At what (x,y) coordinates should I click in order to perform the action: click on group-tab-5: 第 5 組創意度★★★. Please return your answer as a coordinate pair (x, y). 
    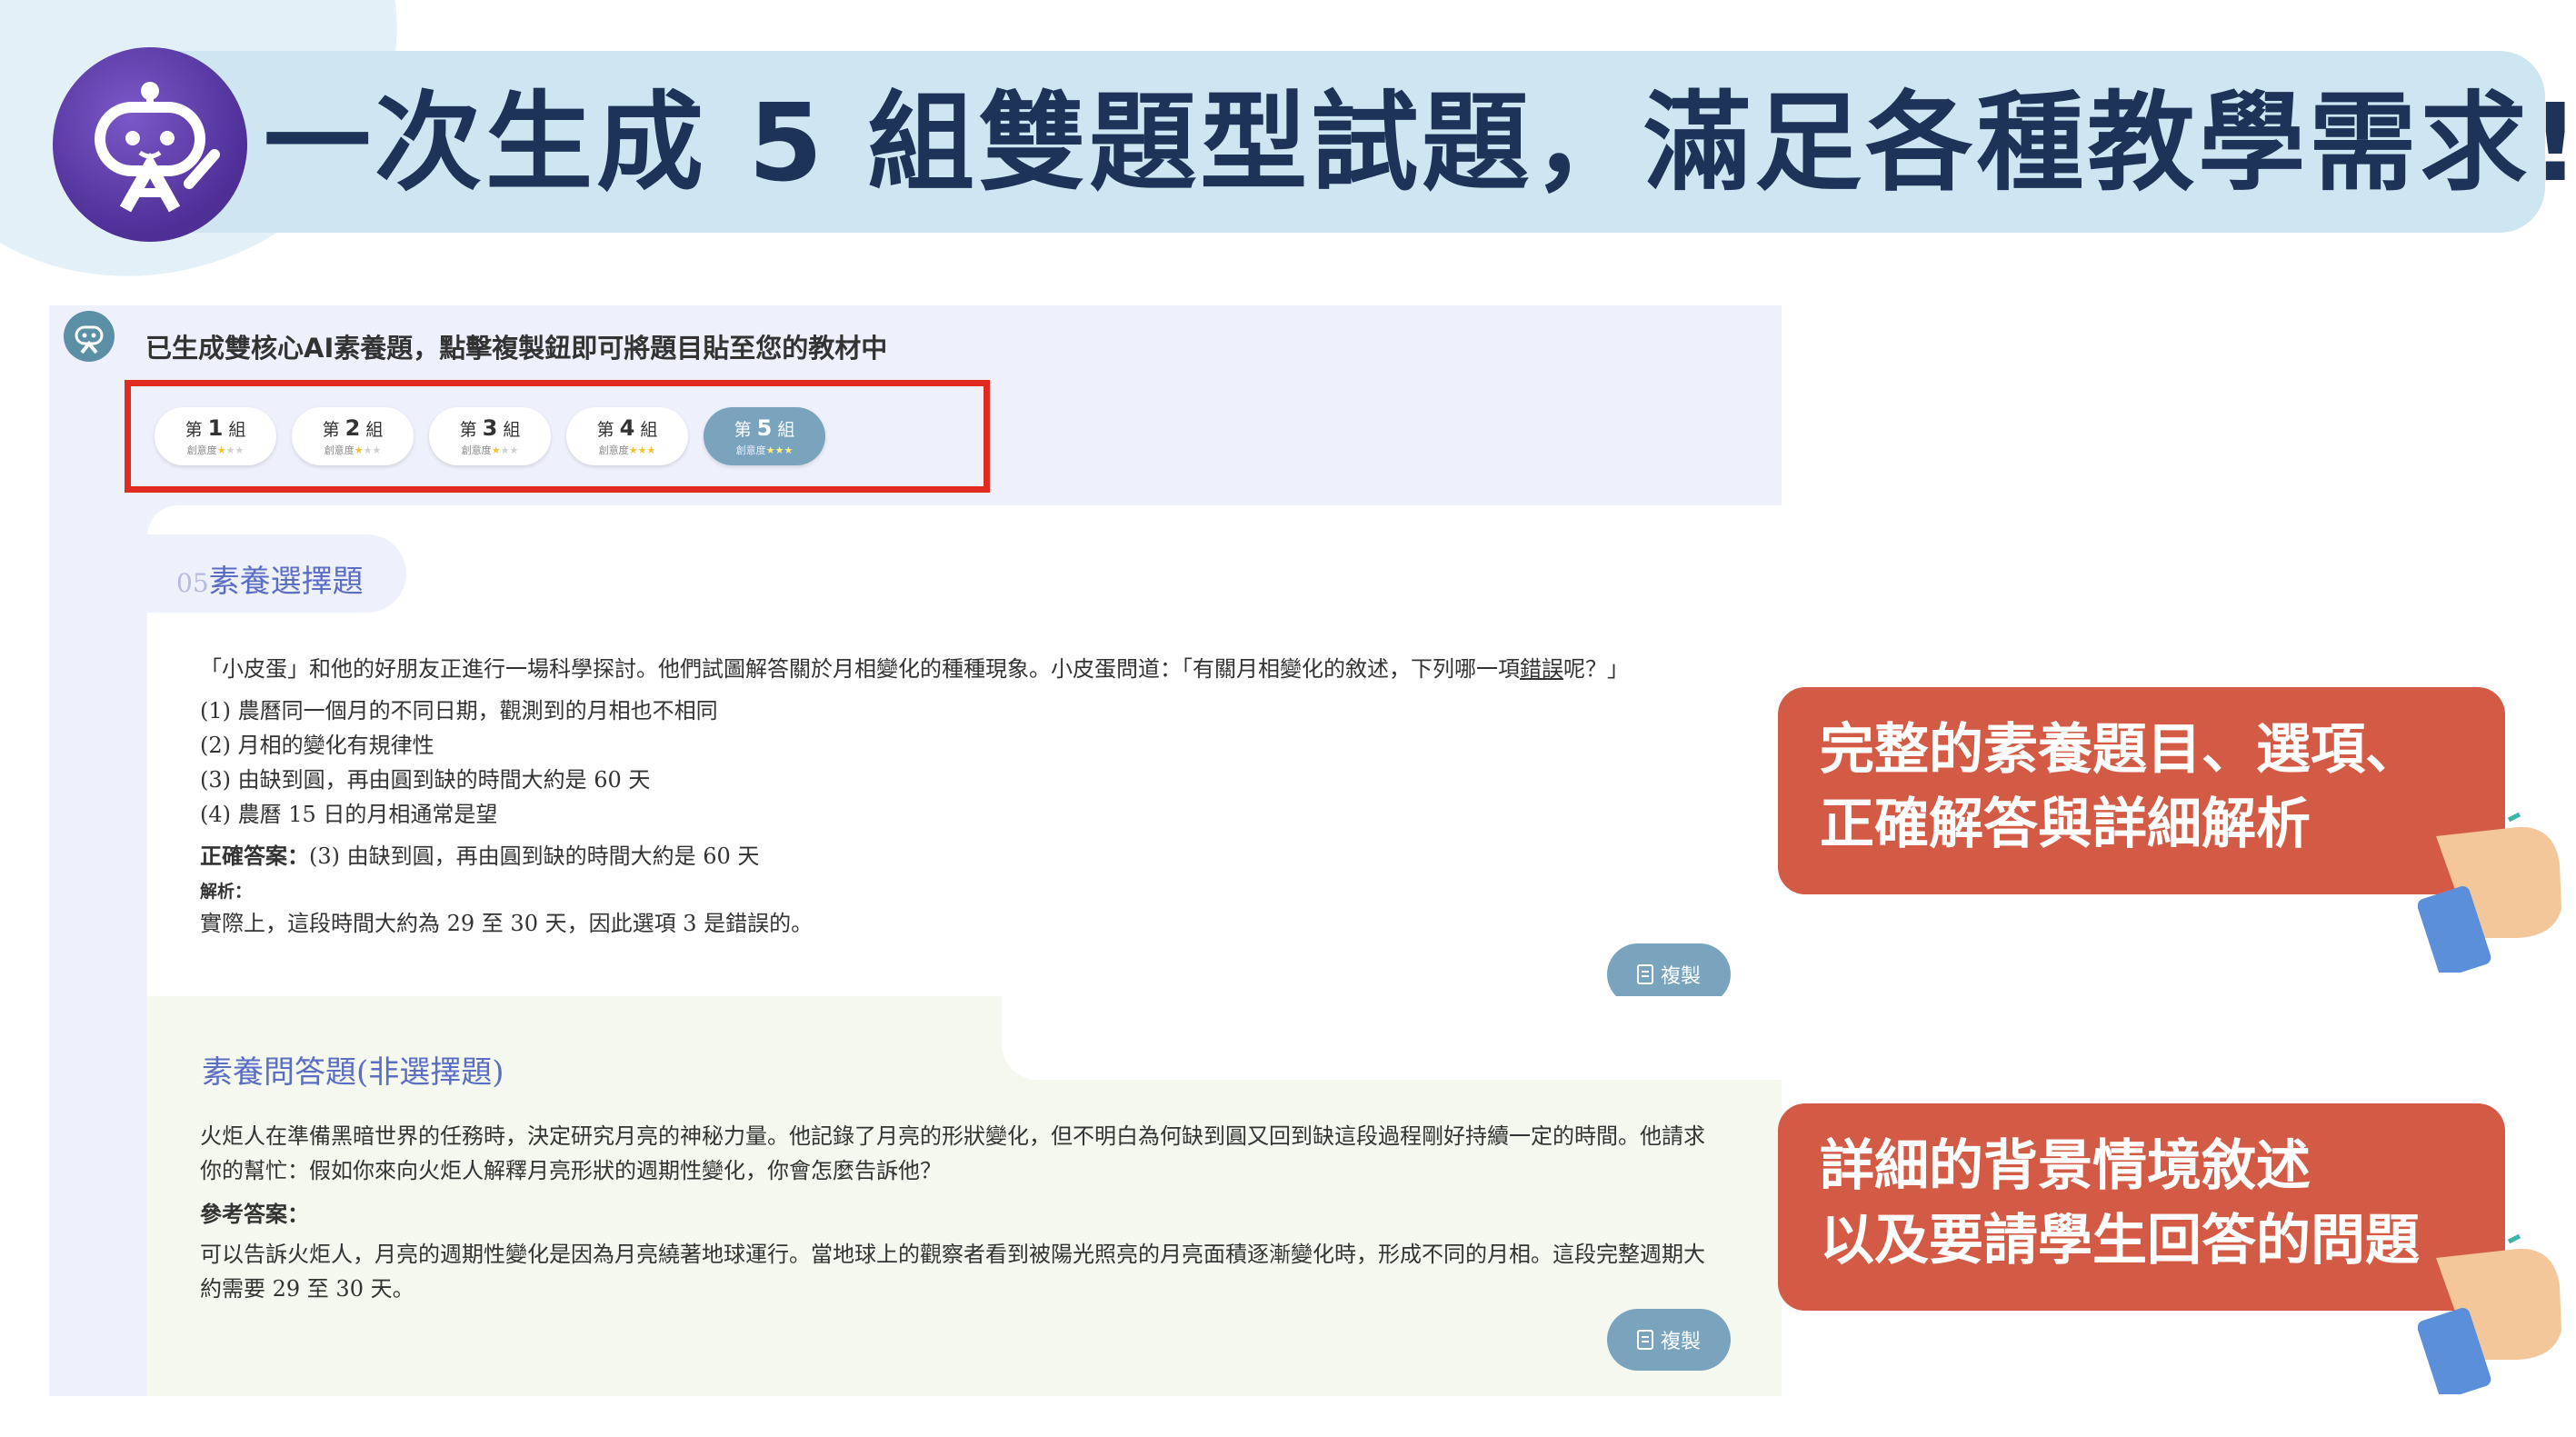
    Looking at the image, I should click on (764, 436).